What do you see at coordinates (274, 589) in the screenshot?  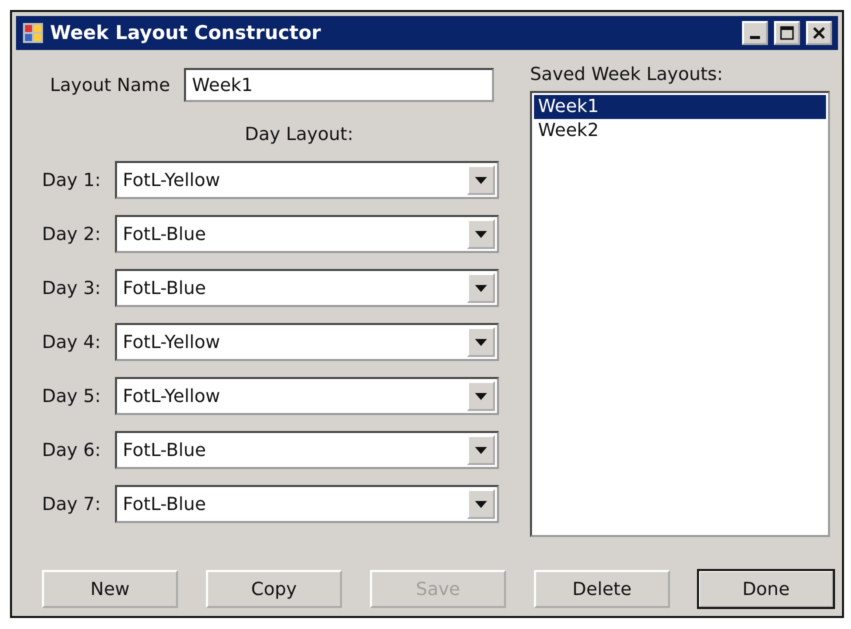 I see `dialog-button: Copy` at bounding box center [274, 589].